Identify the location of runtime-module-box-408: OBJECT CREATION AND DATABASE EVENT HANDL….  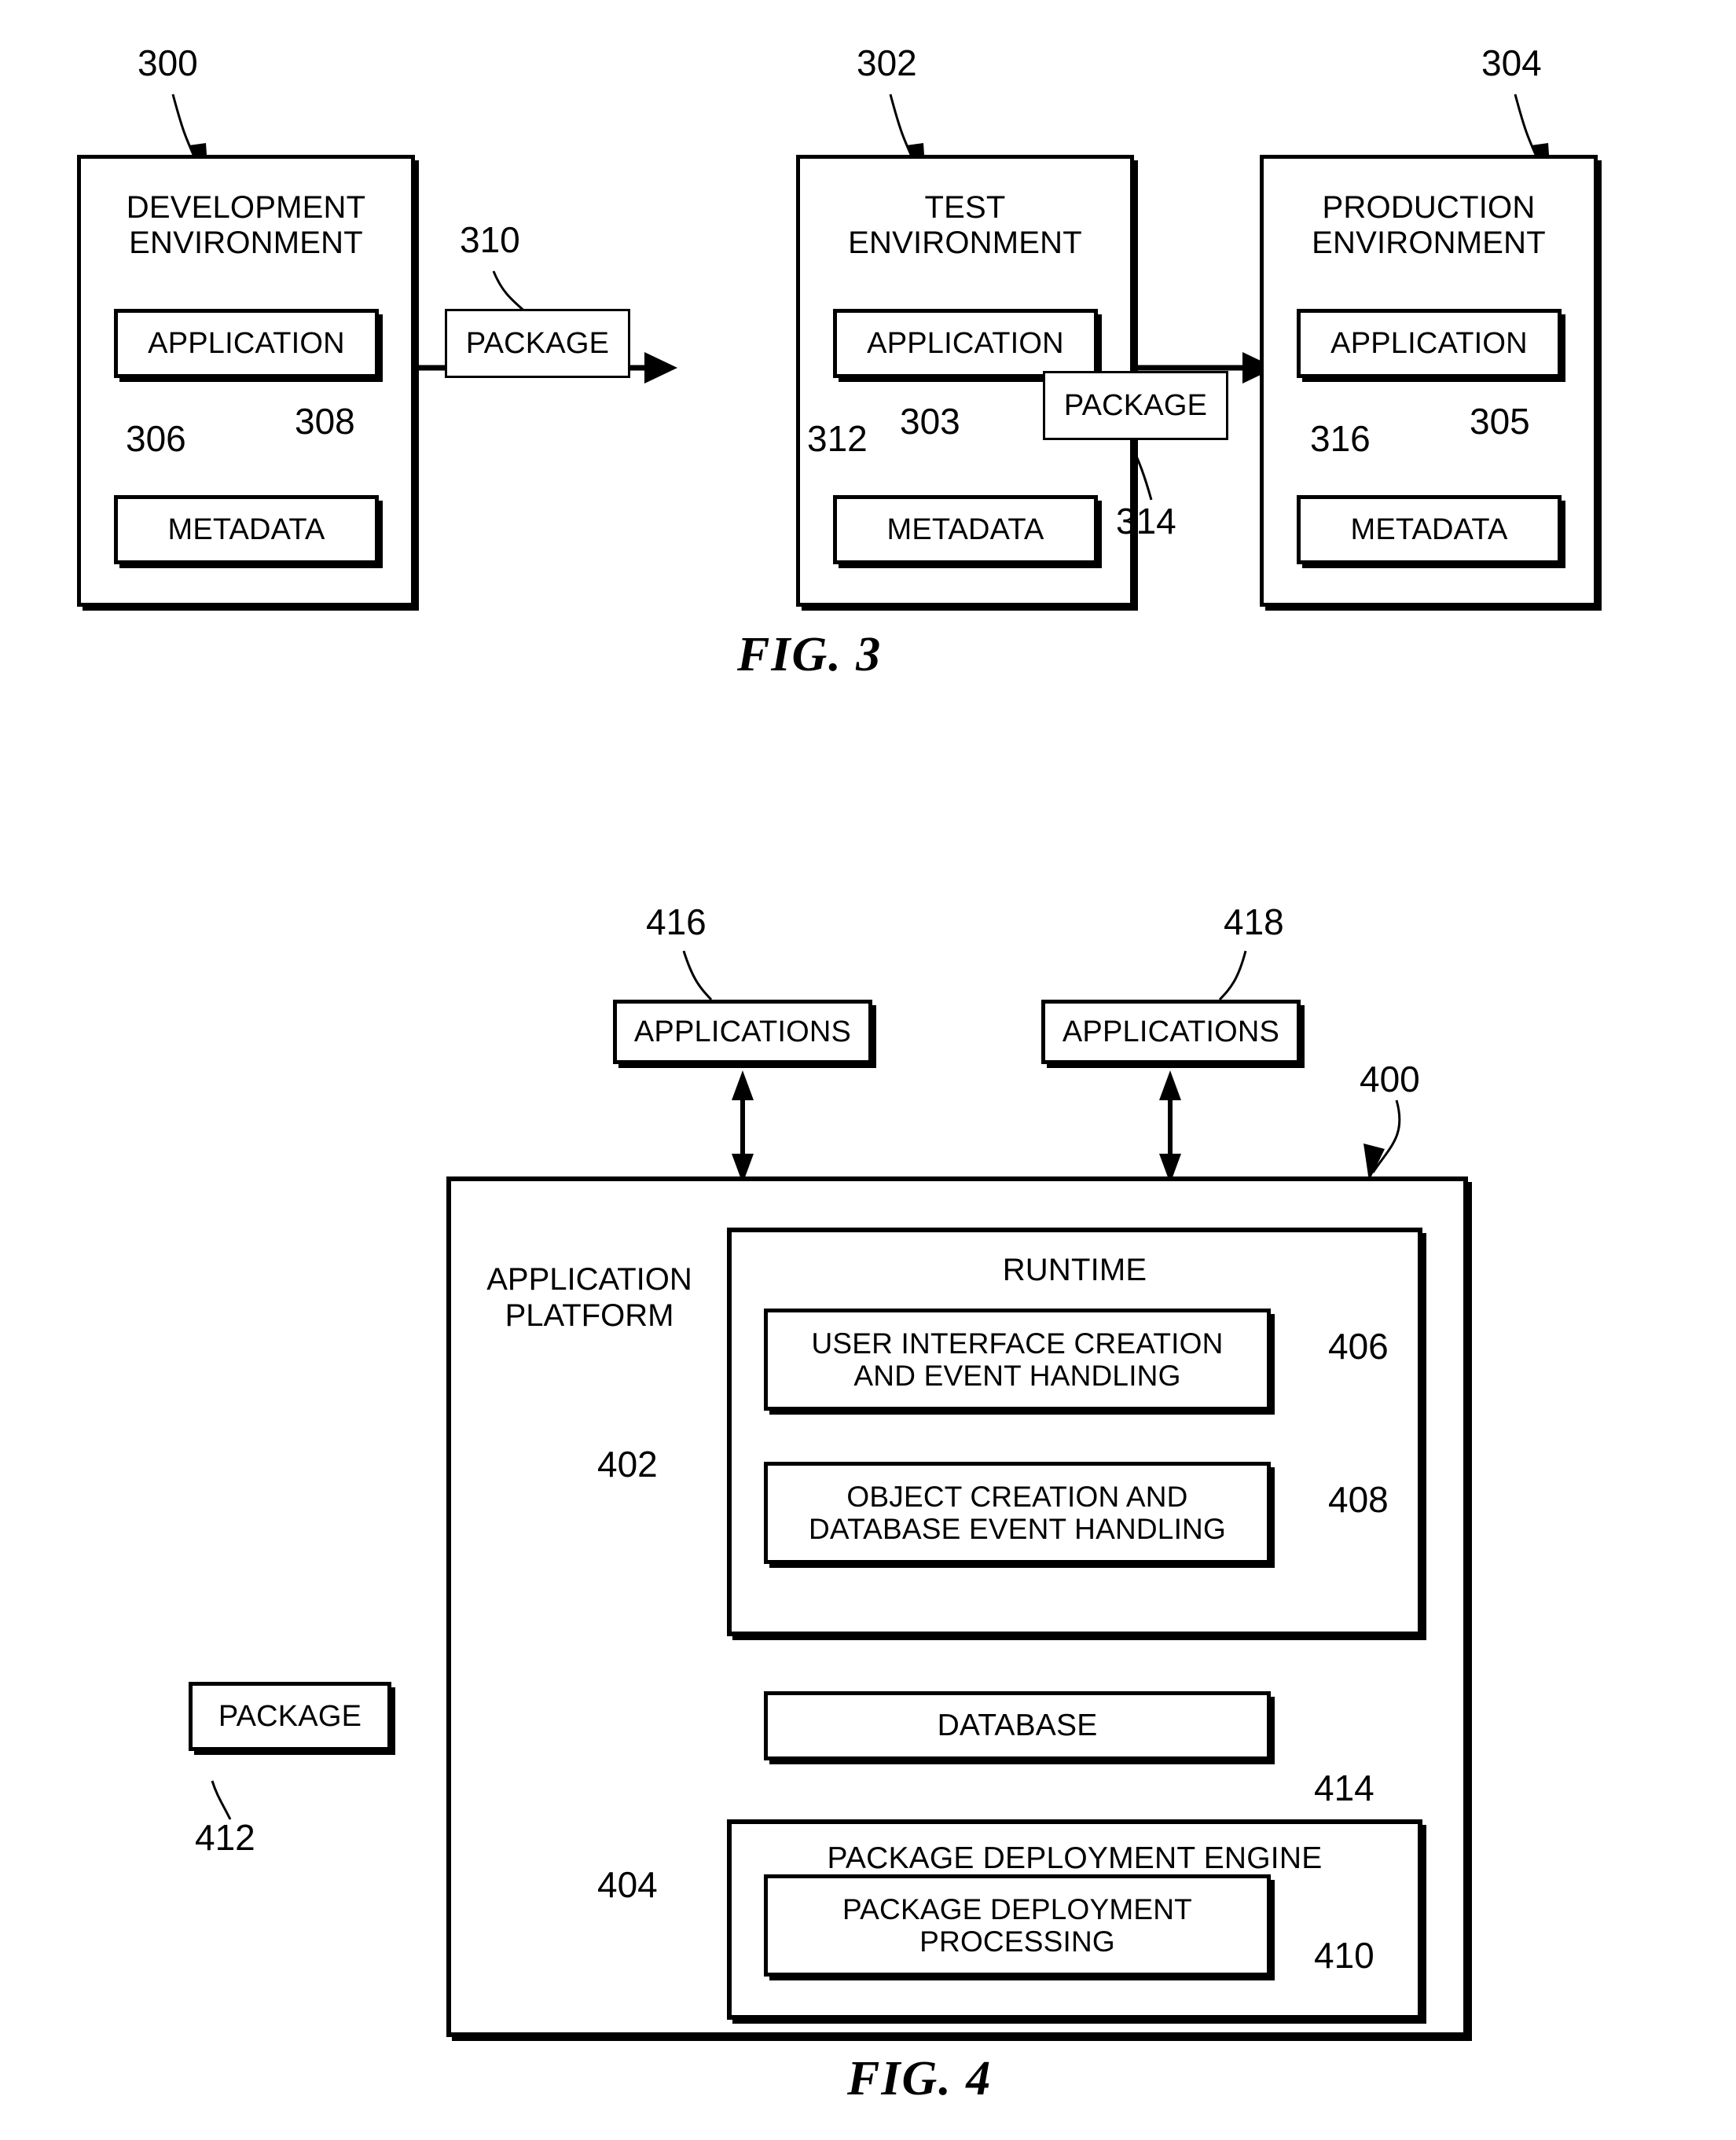
(1017, 1513).